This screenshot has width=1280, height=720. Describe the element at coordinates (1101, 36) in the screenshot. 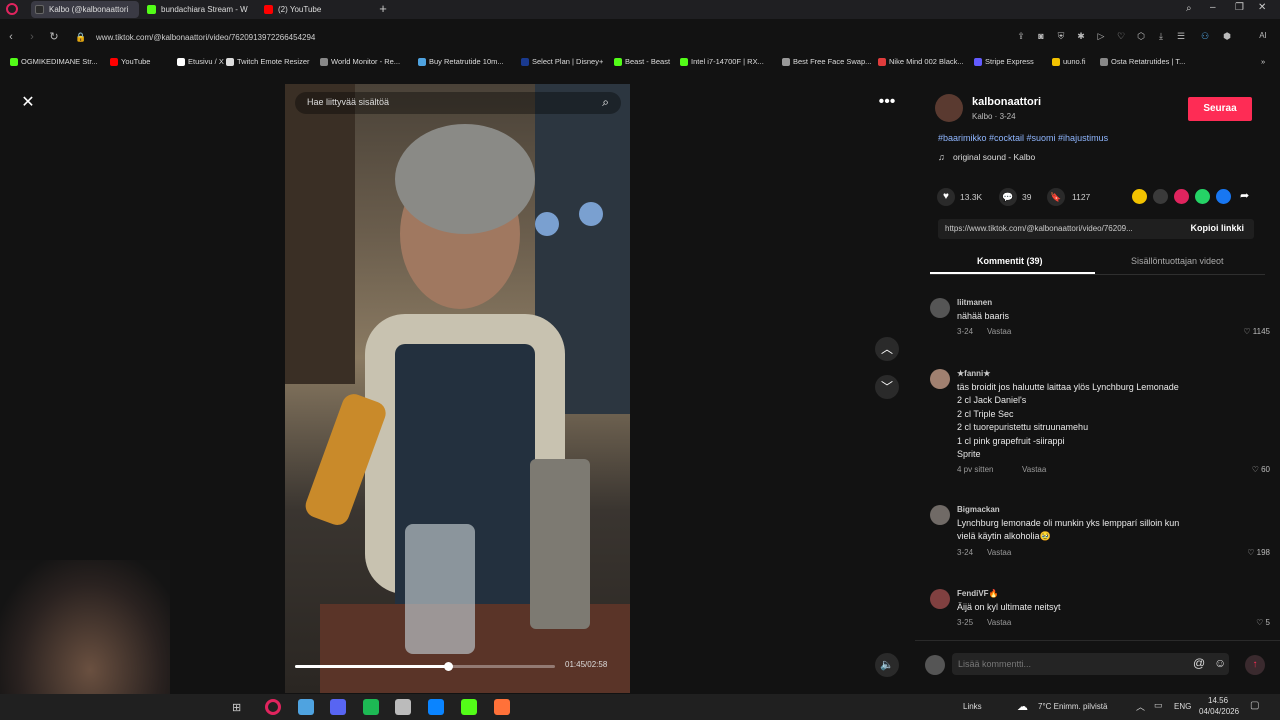

I see `play-icon: ▷` at that location.